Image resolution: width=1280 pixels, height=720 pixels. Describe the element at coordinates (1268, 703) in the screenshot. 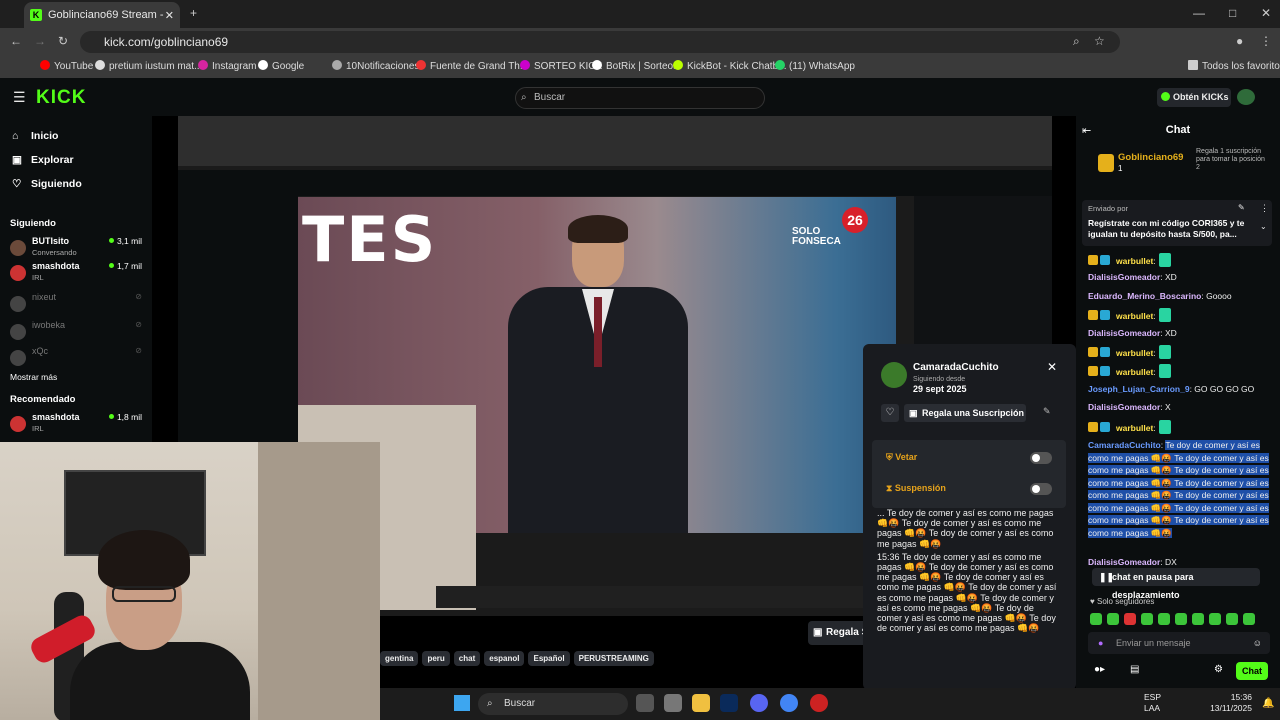

I see `notification-icon: 🔔` at that location.